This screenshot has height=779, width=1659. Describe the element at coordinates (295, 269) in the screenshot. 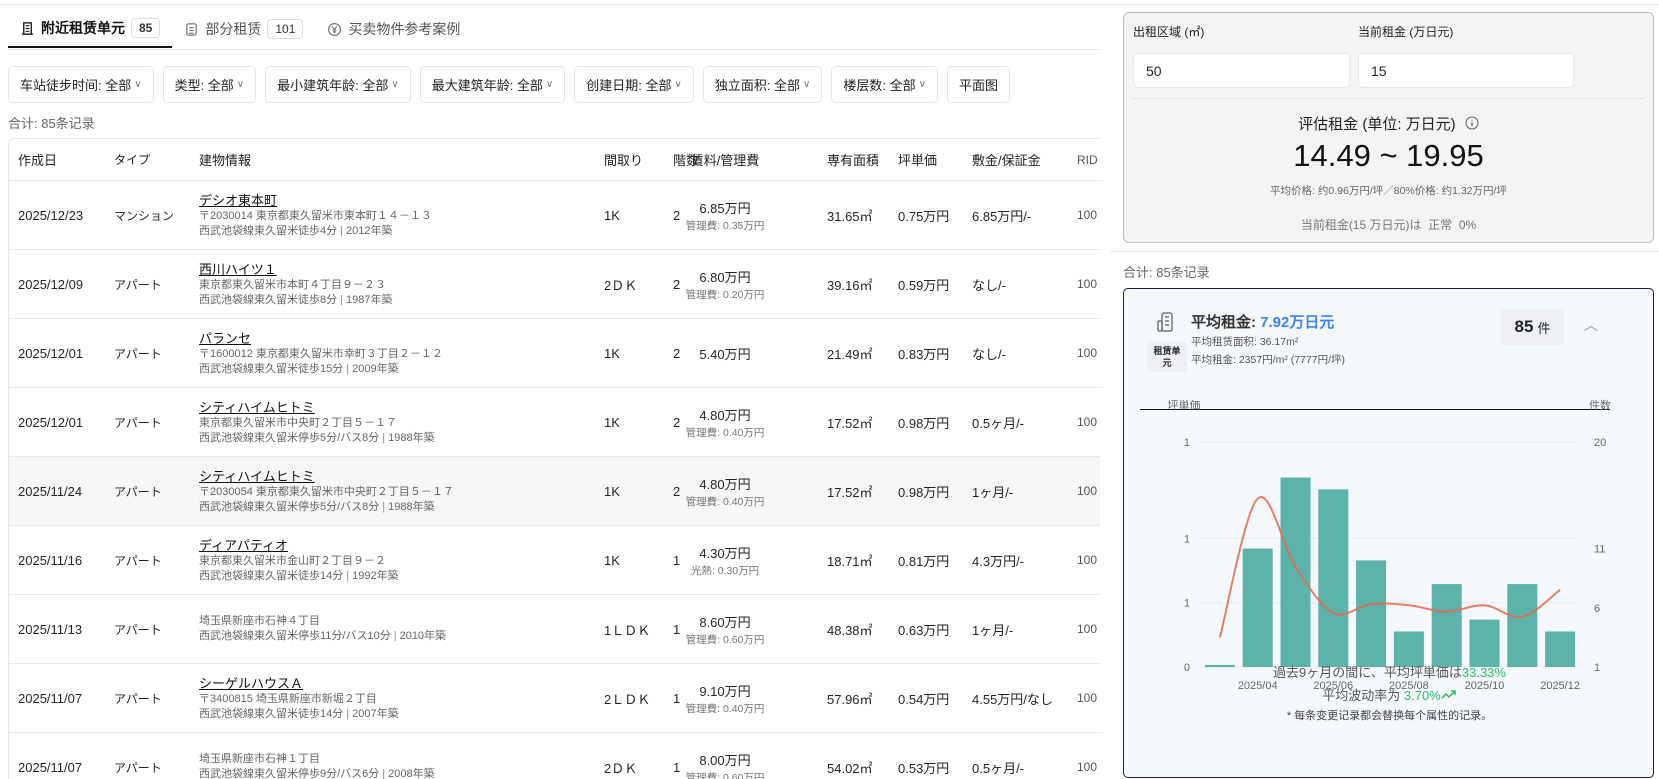

I see `building-name-link: 西川ハイツ１` at that location.